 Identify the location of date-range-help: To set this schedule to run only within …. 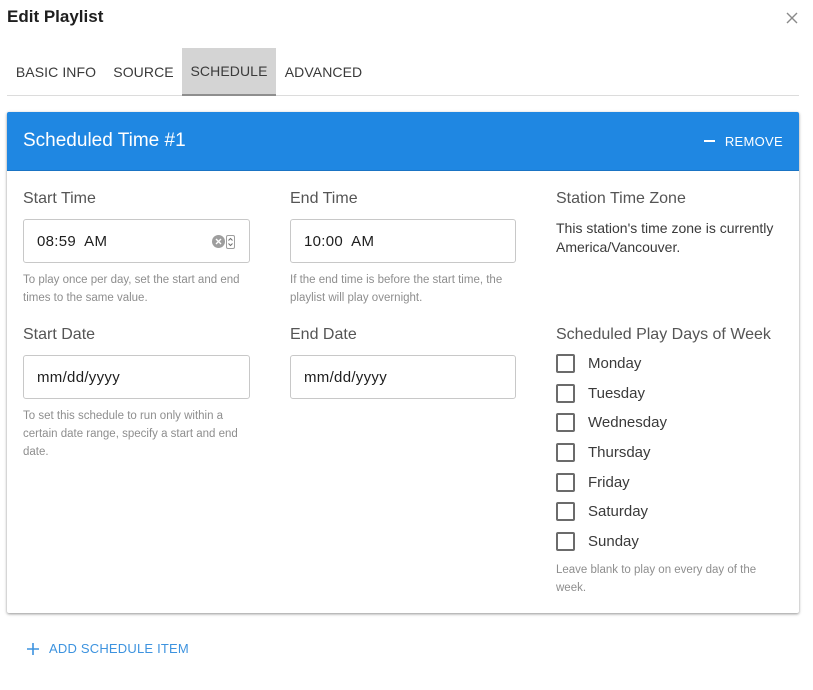
(130, 434).